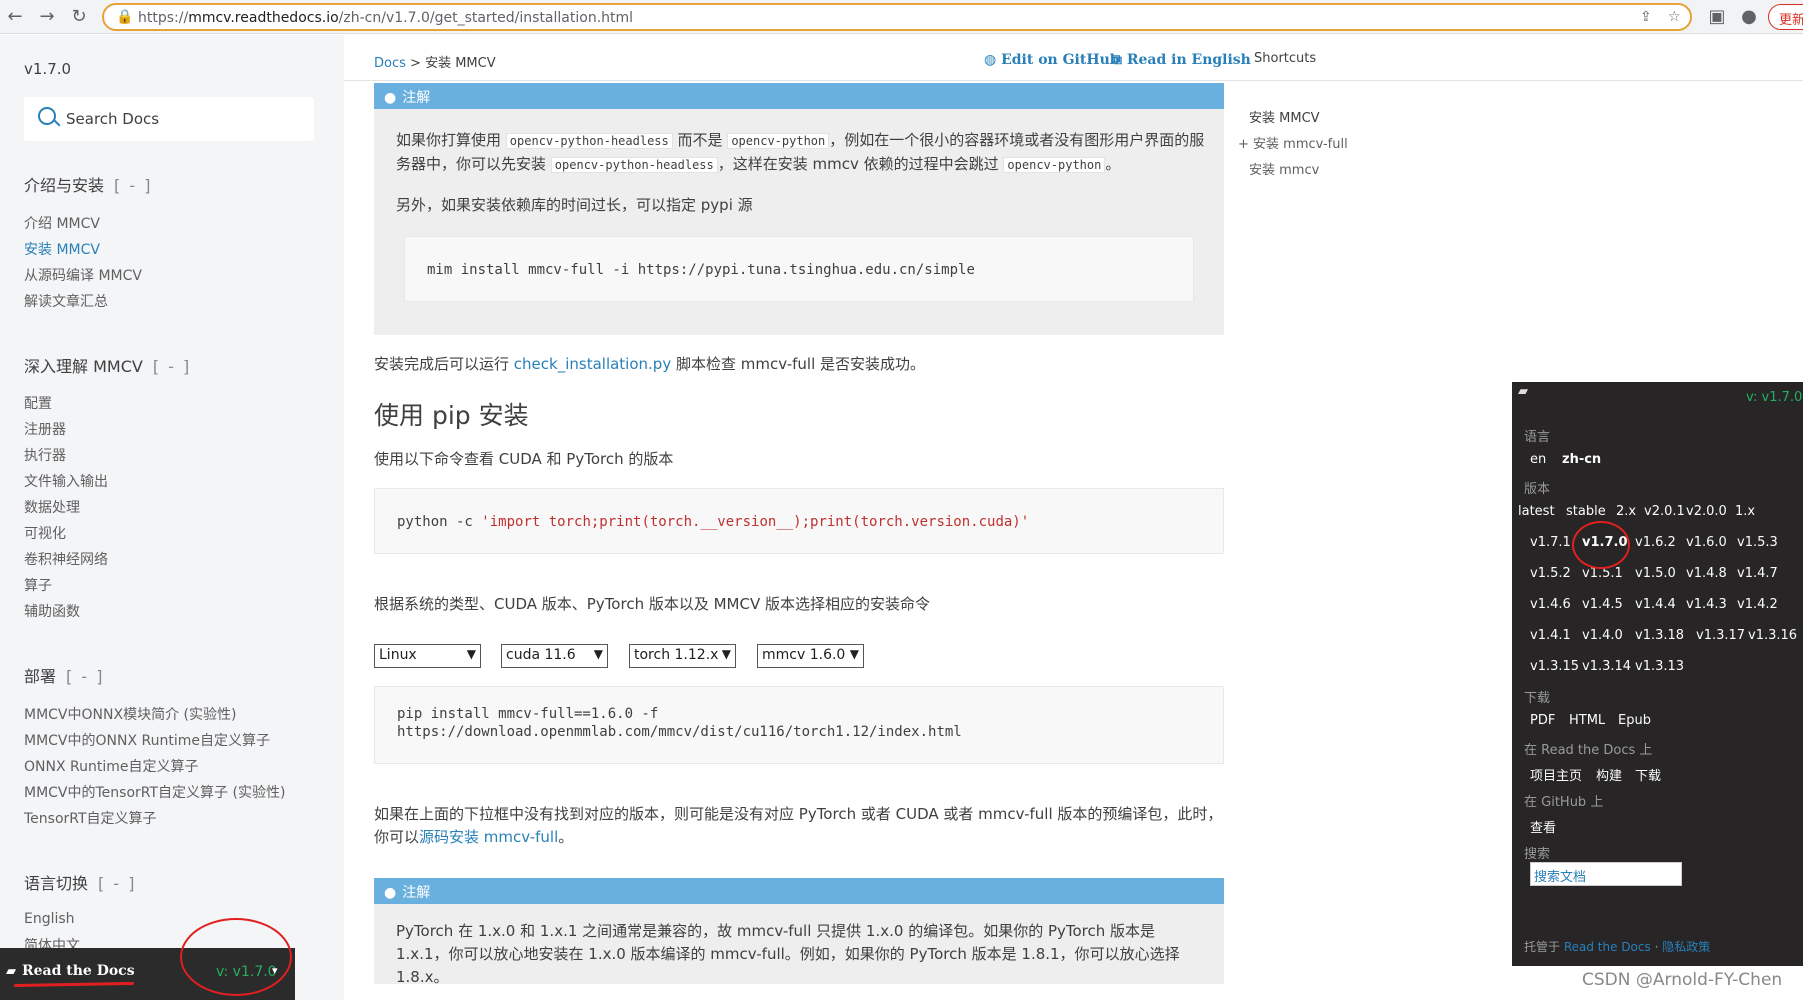  Describe the element at coordinates (38, 403) in the screenshot. I see `sidebar-item-config: 配置` at that location.